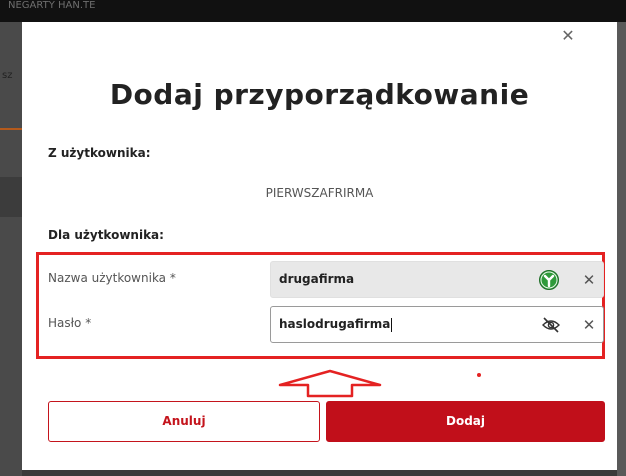 This screenshot has height=476, width=626. I want to click on password-label: Hasło *, so click(70, 323).